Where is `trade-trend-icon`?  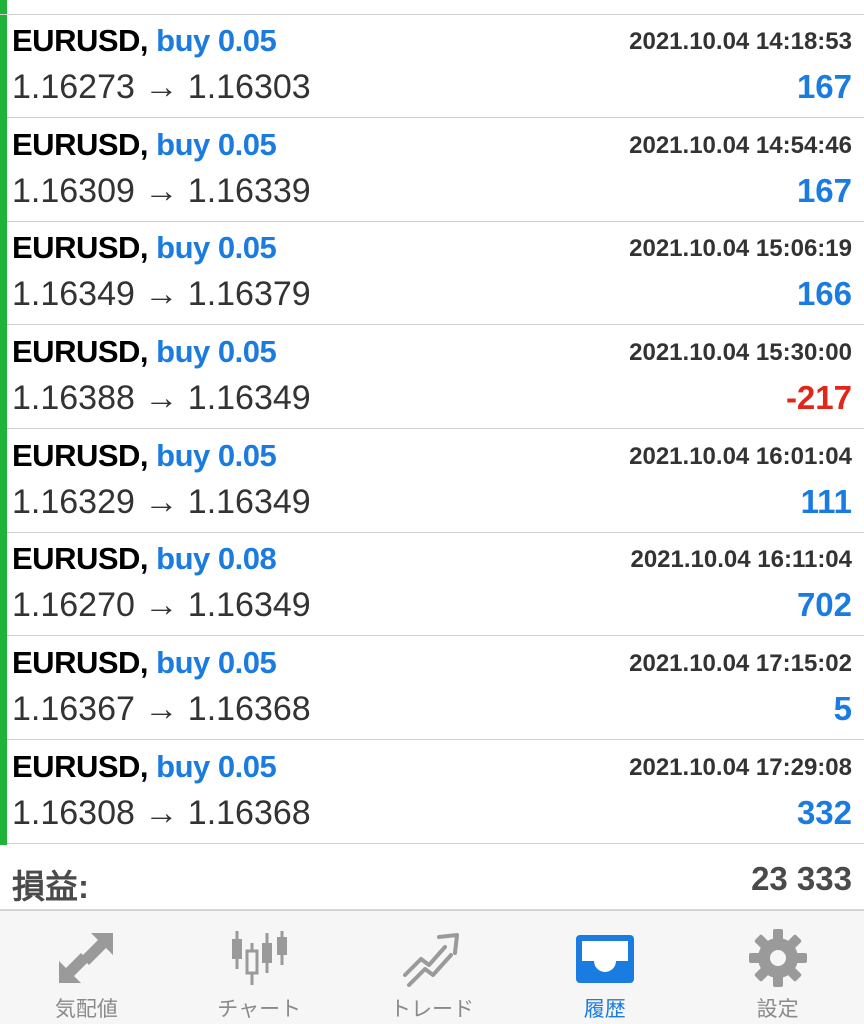
trade-trend-icon is located at coordinates (430, 960).